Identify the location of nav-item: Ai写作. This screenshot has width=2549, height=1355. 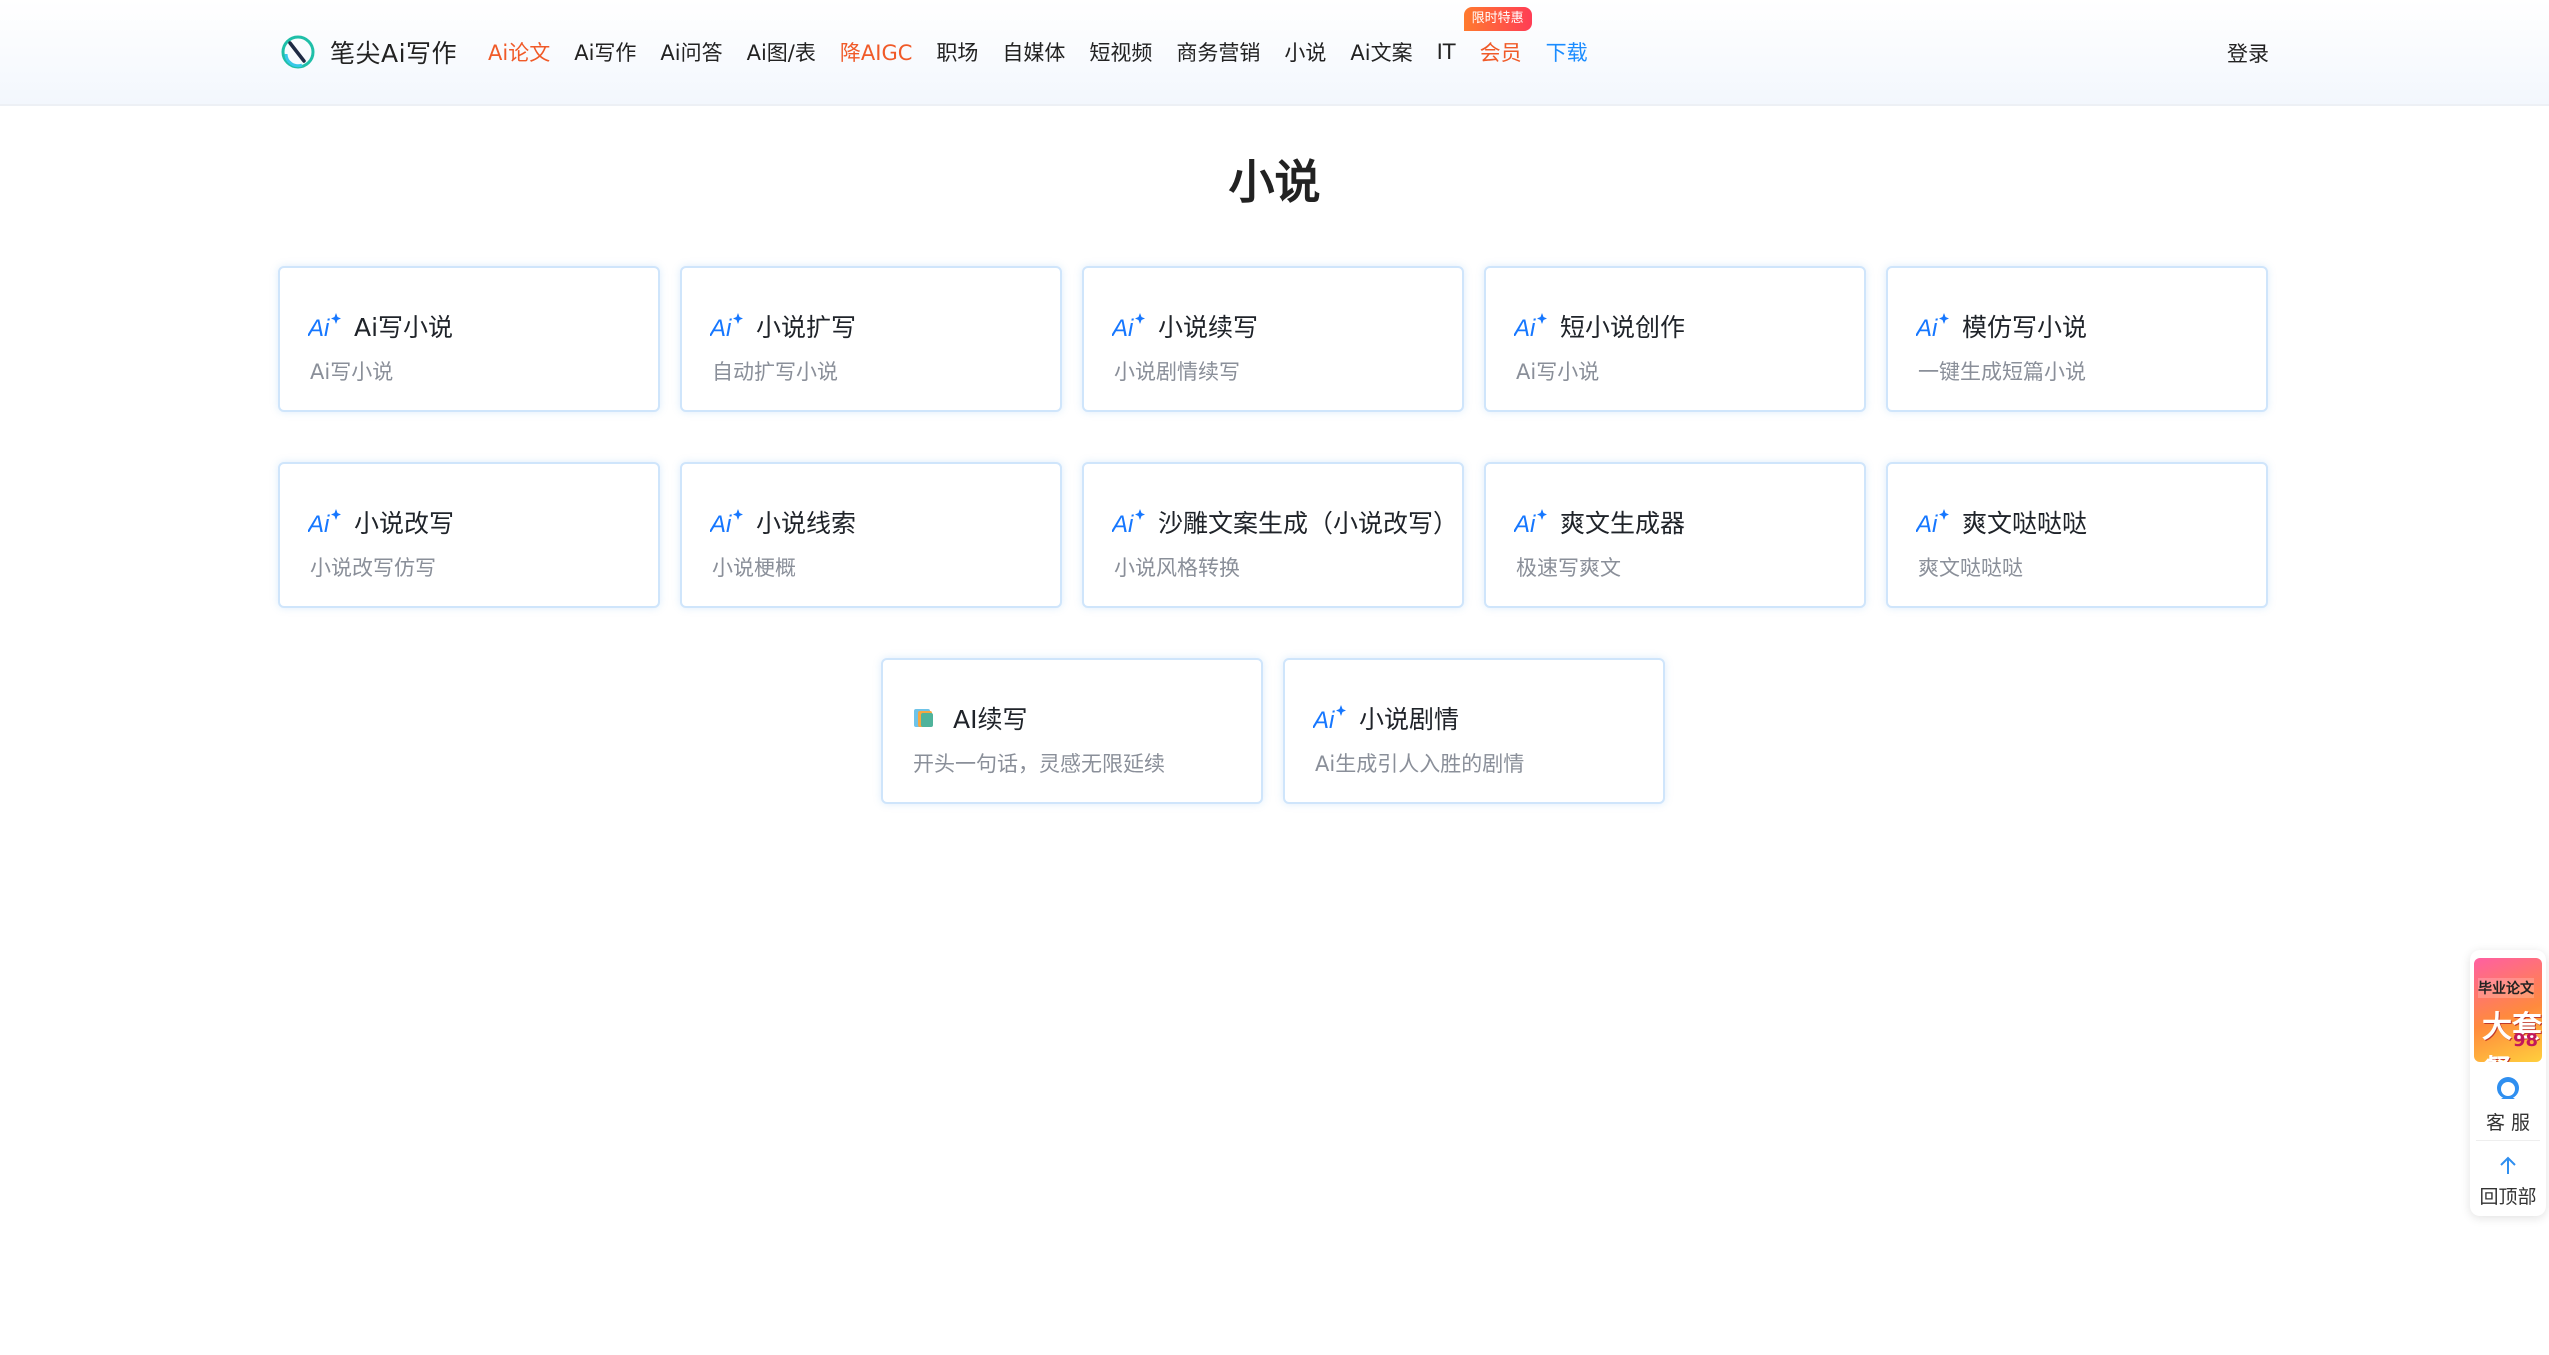
(605, 52).